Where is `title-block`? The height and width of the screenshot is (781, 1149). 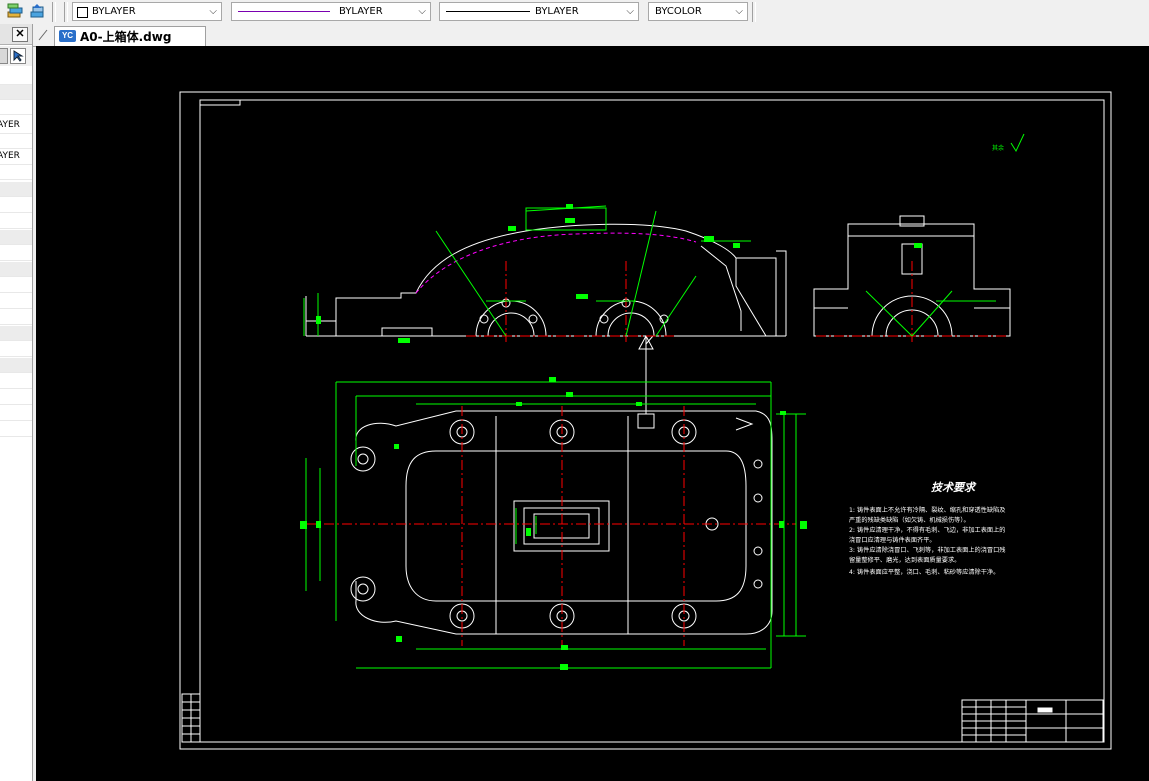 title-block is located at coordinates (1032, 721).